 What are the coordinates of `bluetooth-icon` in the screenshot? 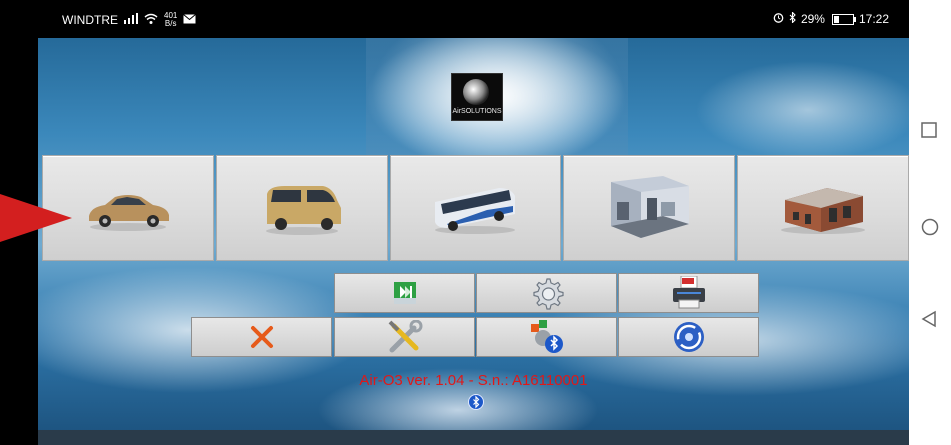 It's located at (792, 18).